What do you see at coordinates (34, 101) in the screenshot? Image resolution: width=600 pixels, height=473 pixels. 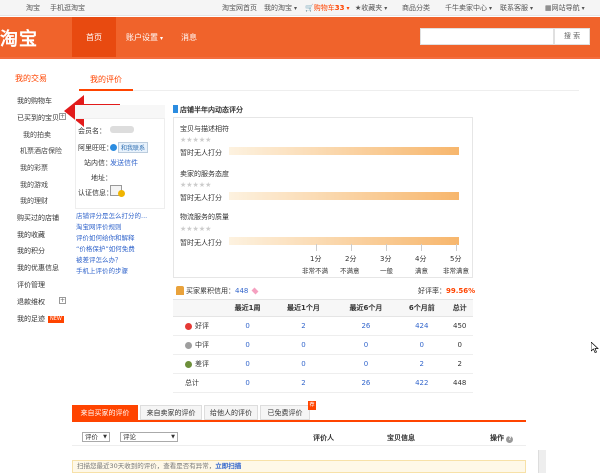 I see `sidebar-item-cart: 我的购物车` at bounding box center [34, 101].